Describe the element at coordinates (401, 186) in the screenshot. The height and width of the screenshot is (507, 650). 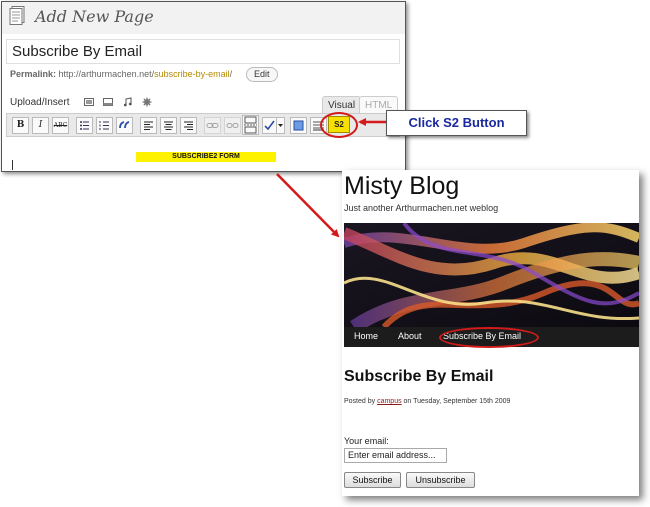
I see `site-title: Misty Blog` at that location.